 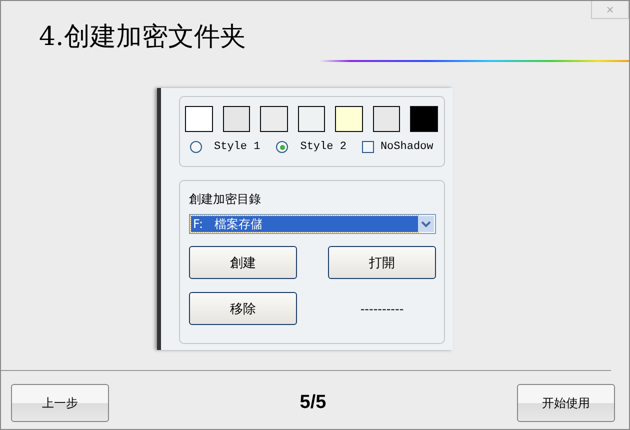 What do you see at coordinates (313, 403) in the screenshot?
I see `page-indicator: 5/5` at bounding box center [313, 403].